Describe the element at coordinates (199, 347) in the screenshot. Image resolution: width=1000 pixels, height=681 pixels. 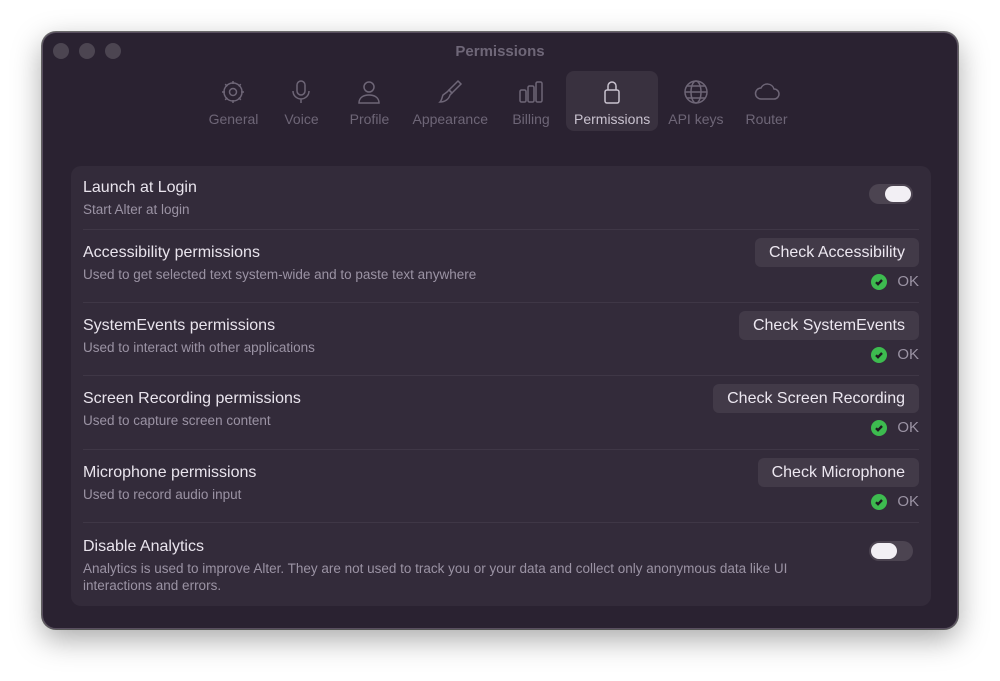
I see `setting-description: Used to interact with other applications` at that location.